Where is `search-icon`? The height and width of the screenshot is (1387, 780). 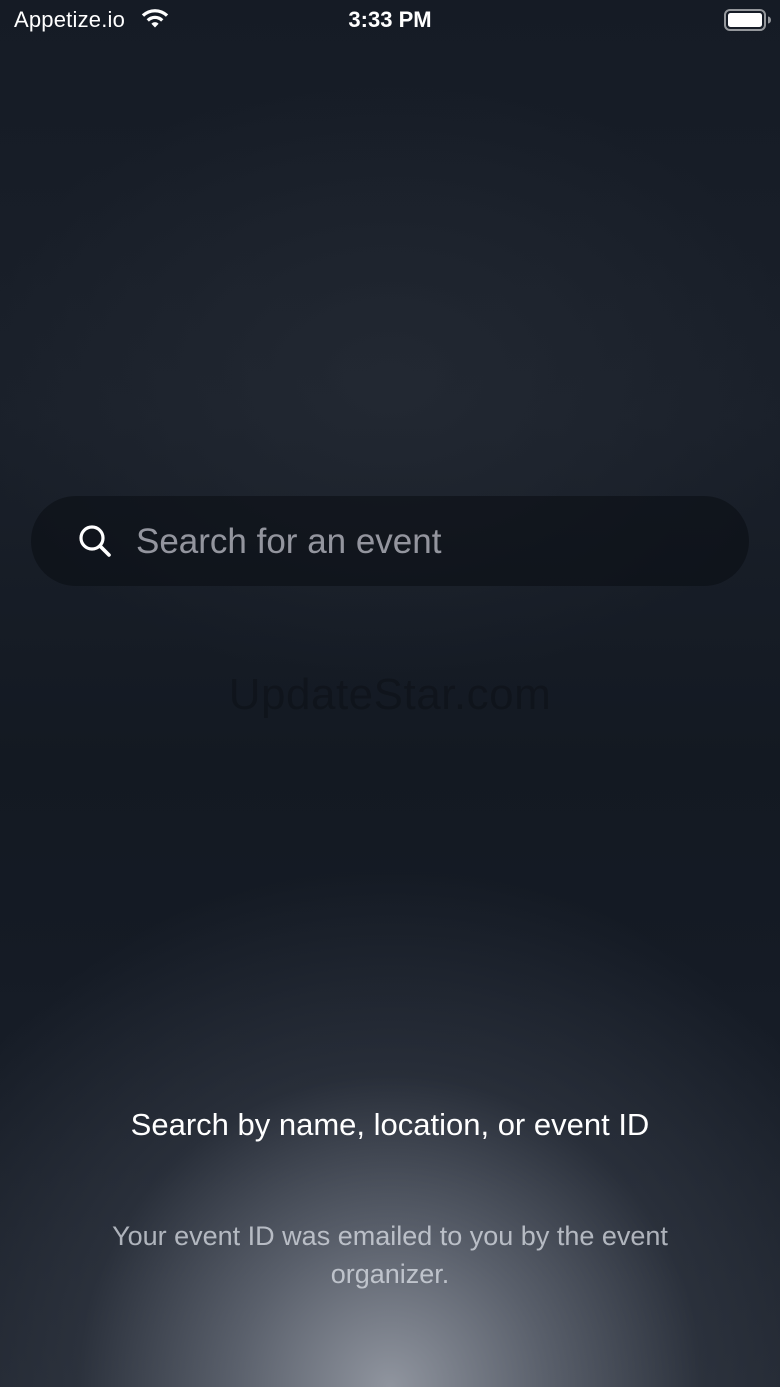 search-icon is located at coordinates (95, 541).